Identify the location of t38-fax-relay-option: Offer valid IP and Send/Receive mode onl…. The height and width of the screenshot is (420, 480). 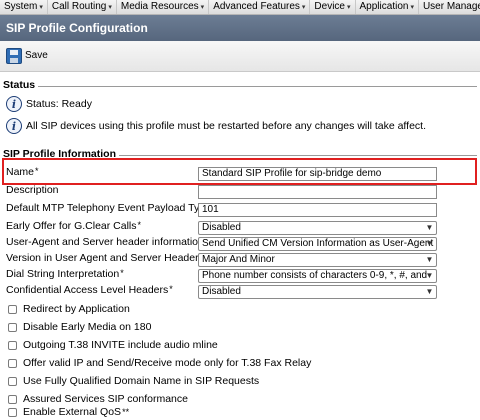
(159, 363).